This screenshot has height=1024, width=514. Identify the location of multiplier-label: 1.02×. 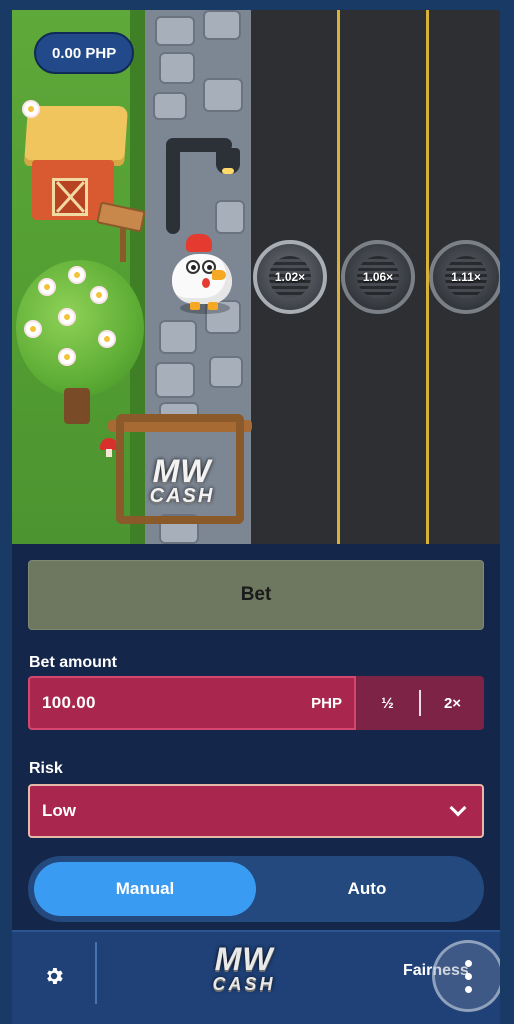
(290, 277).